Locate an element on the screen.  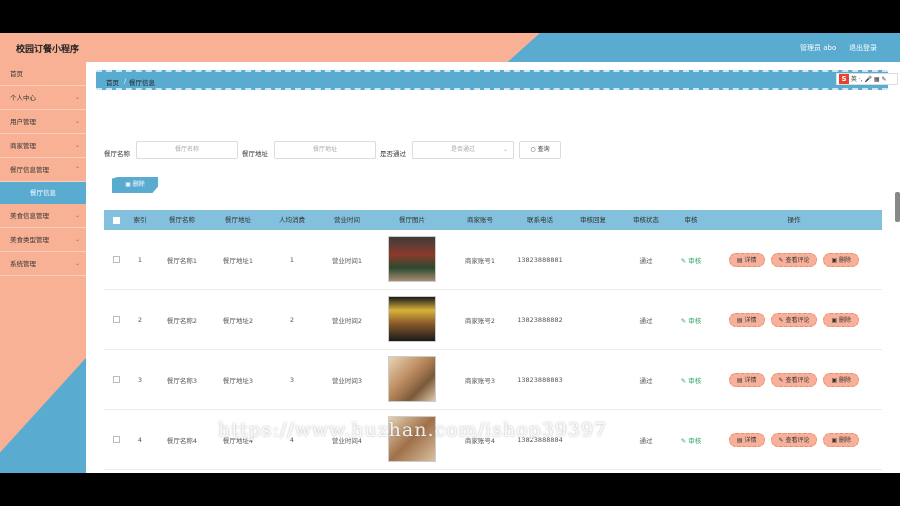
cell-index: 4 is located at coordinates (140, 439).